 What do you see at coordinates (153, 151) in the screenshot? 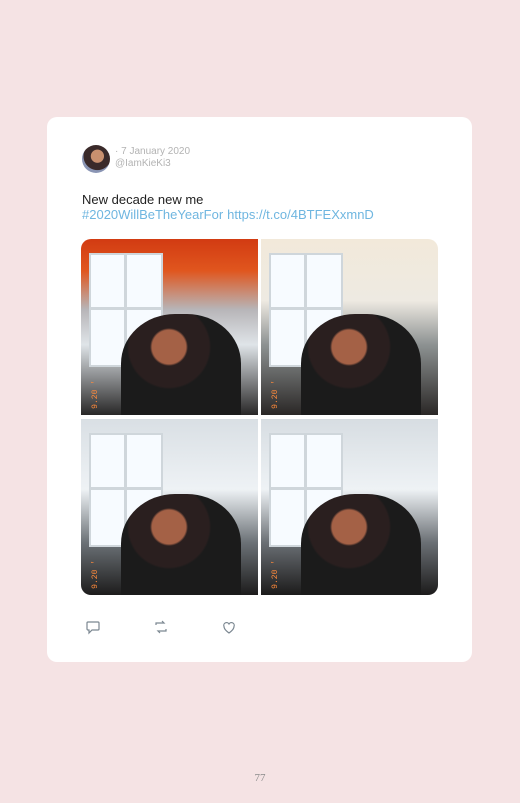
I see `tweet-date: · 7 January 2020` at bounding box center [153, 151].